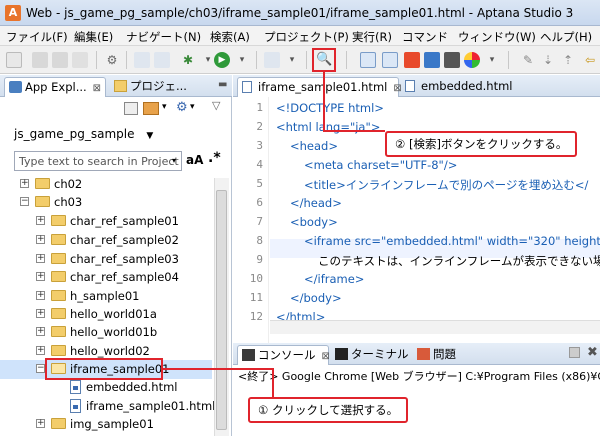  What do you see at coordinates (120, 86) in the screenshot?
I see `project-icon` at bounding box center [120, 86].